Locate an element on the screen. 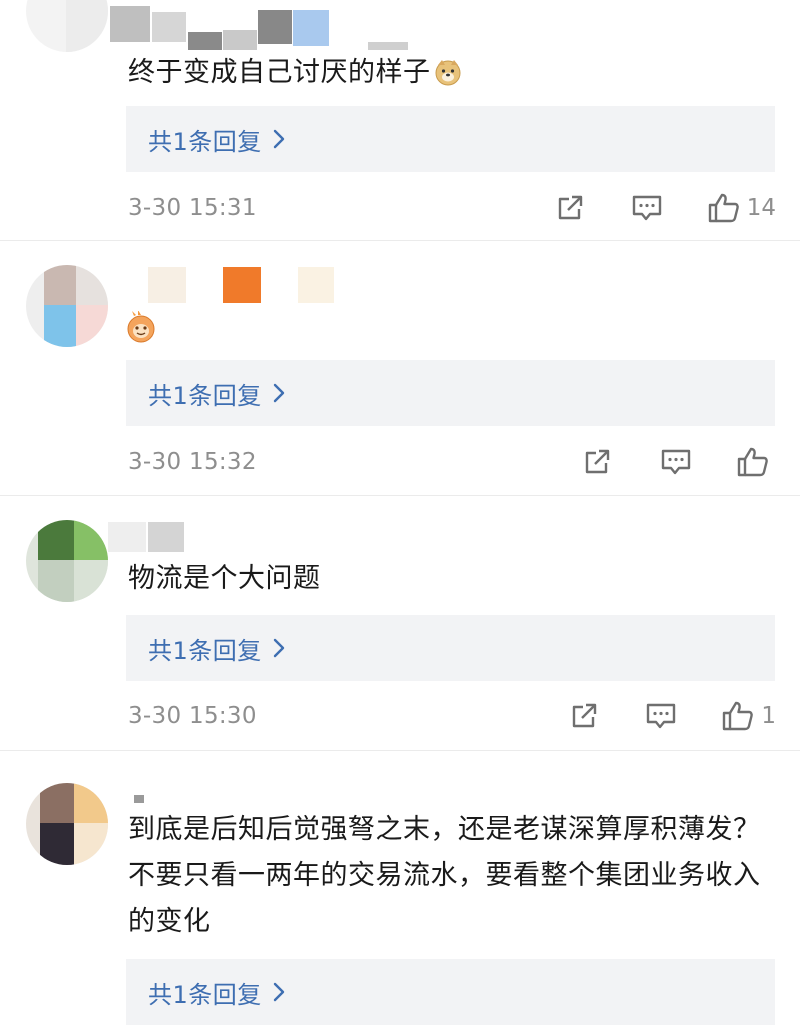 The image size is (800, 1025). comment-meta: 3-30 15:30 1 is located at coordinates (452, 716).